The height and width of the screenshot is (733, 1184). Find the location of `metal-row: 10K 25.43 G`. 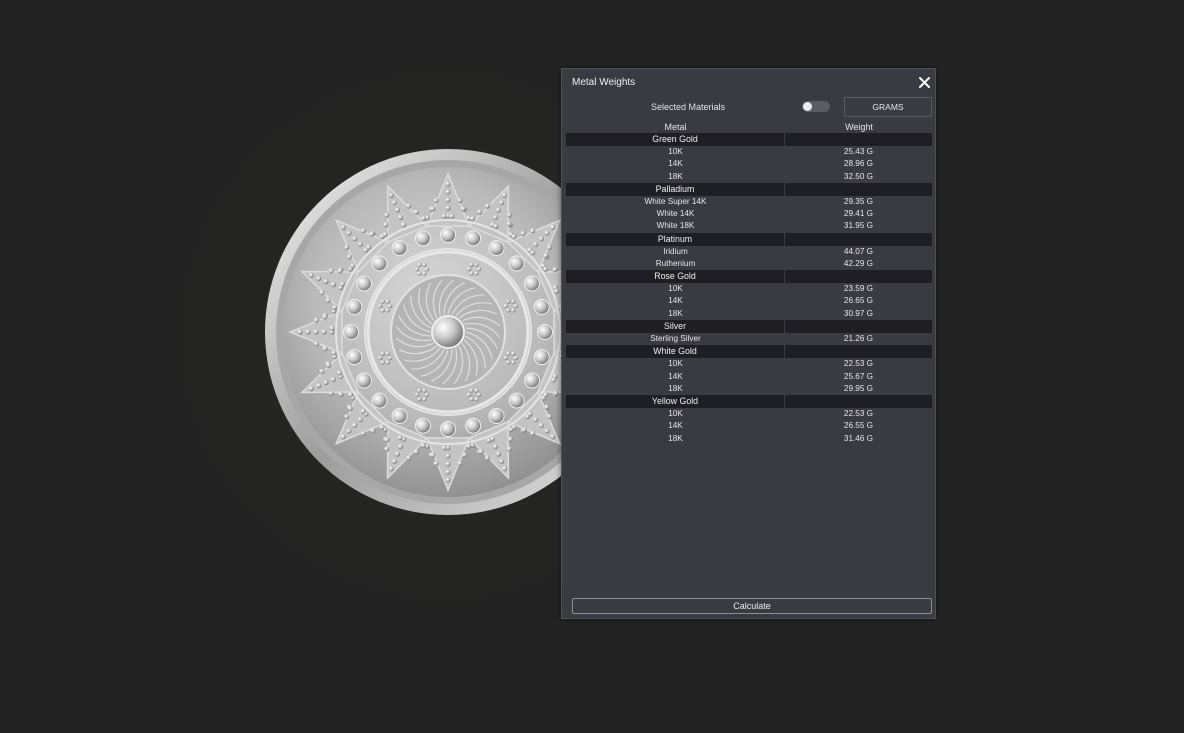

metal-row: 10K 25.43 G is located at coordinates (749, 152).